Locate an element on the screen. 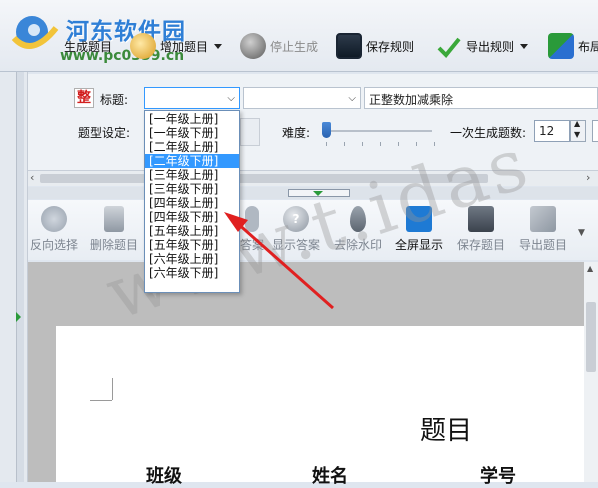 The height and width of the screenshot is (488, 598). annotation-arrow-icon is located at coordinates (279, 261).